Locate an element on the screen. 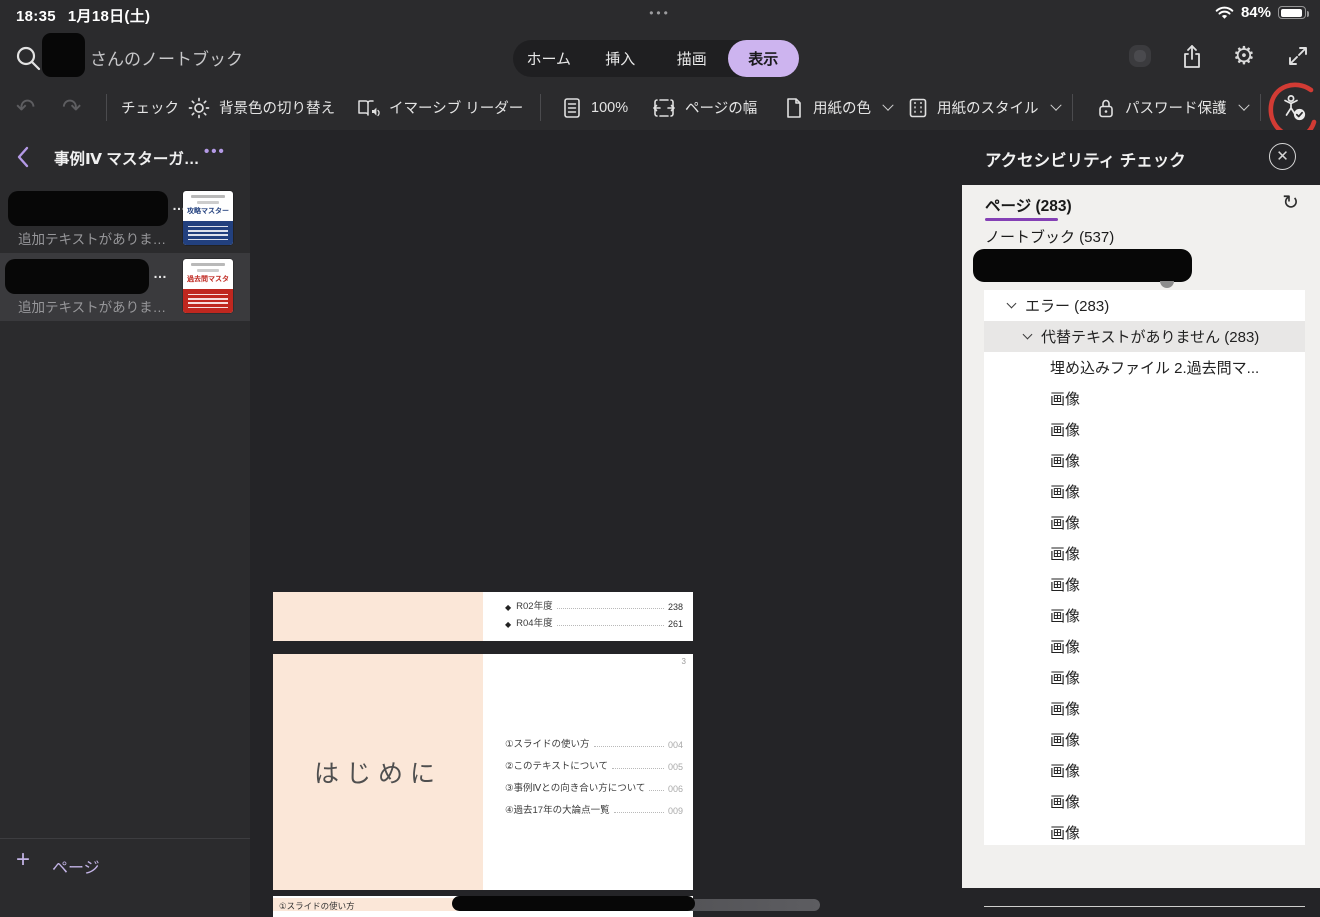 The image size is (1320, 917). panel-divider is located at coordinates (1144, 906).